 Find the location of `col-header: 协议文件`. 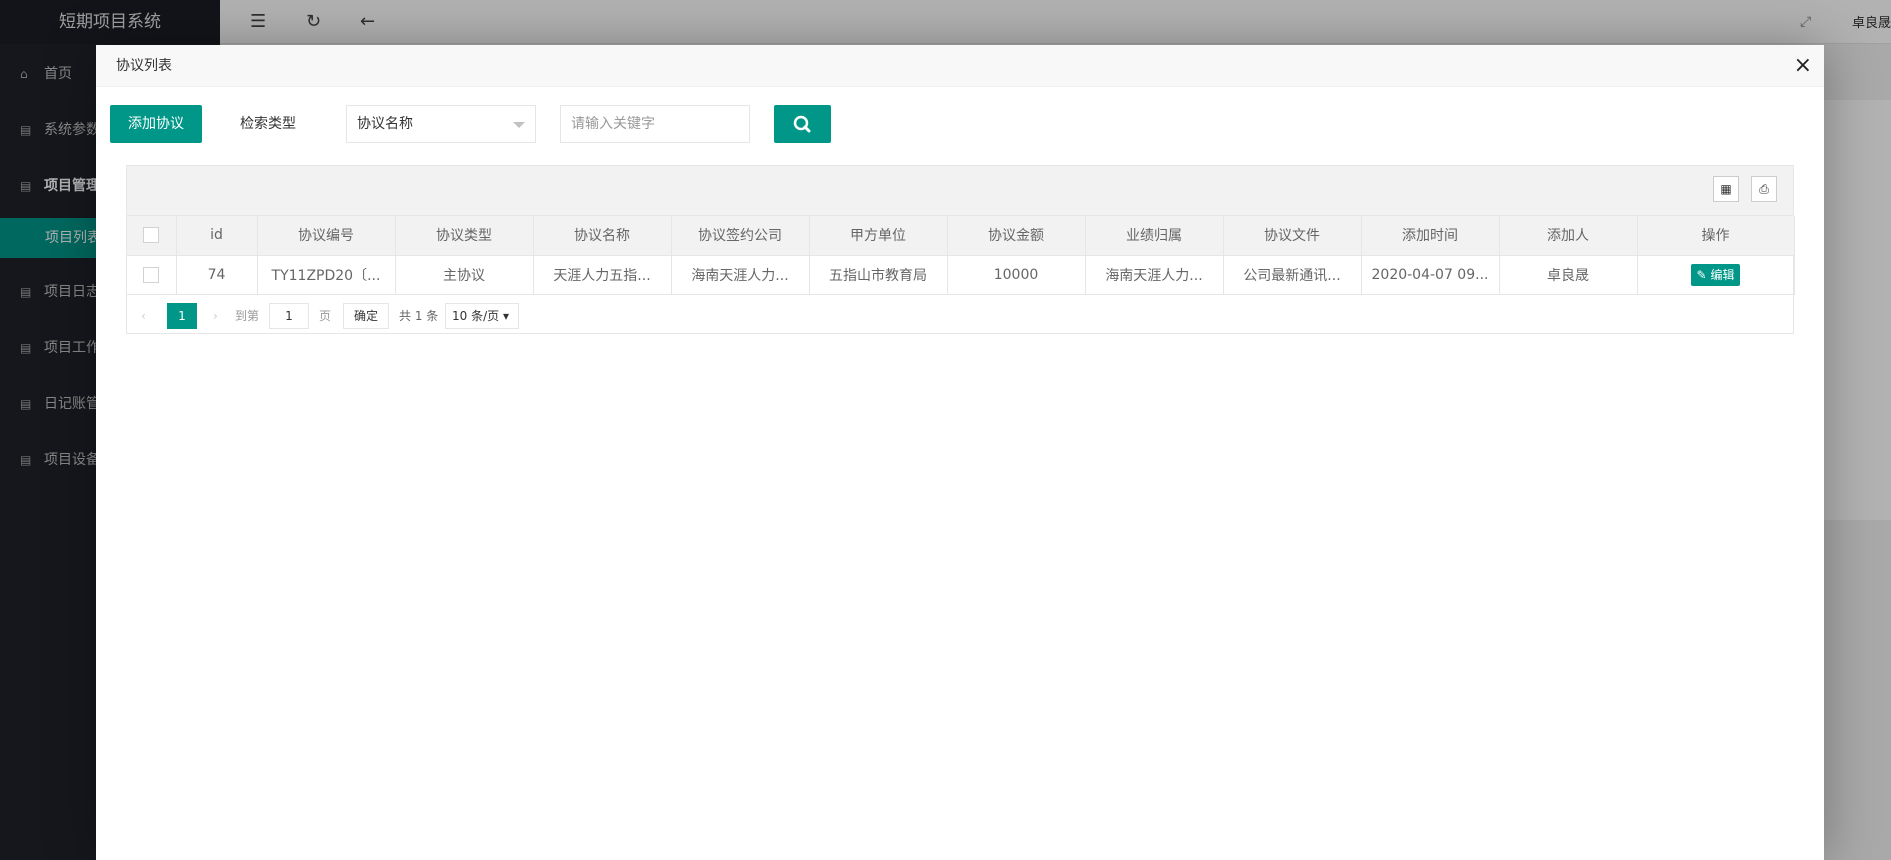

col-header: 协议文件 is located at coordinates (1292, 236).